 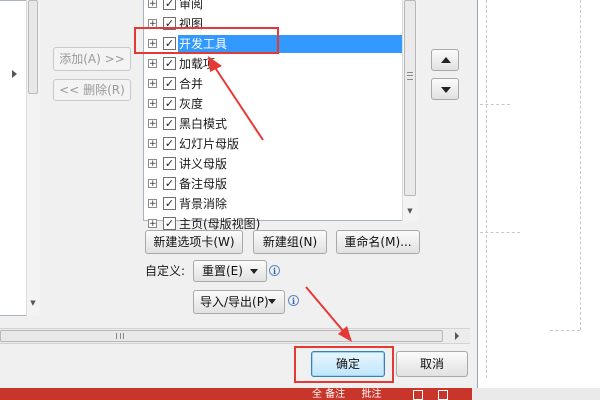 I want to click on import-export-dropdown-button: 导入/导出(P), so click(x=239, y=302).